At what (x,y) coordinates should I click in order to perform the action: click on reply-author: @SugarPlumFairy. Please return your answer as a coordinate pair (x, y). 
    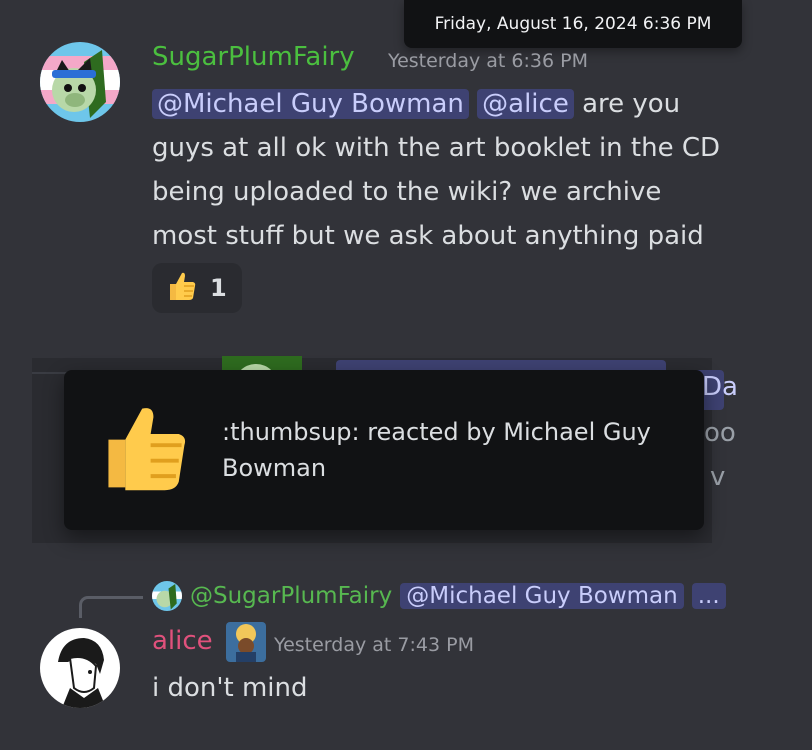
    Looking at the image, I should click on (291, 596).